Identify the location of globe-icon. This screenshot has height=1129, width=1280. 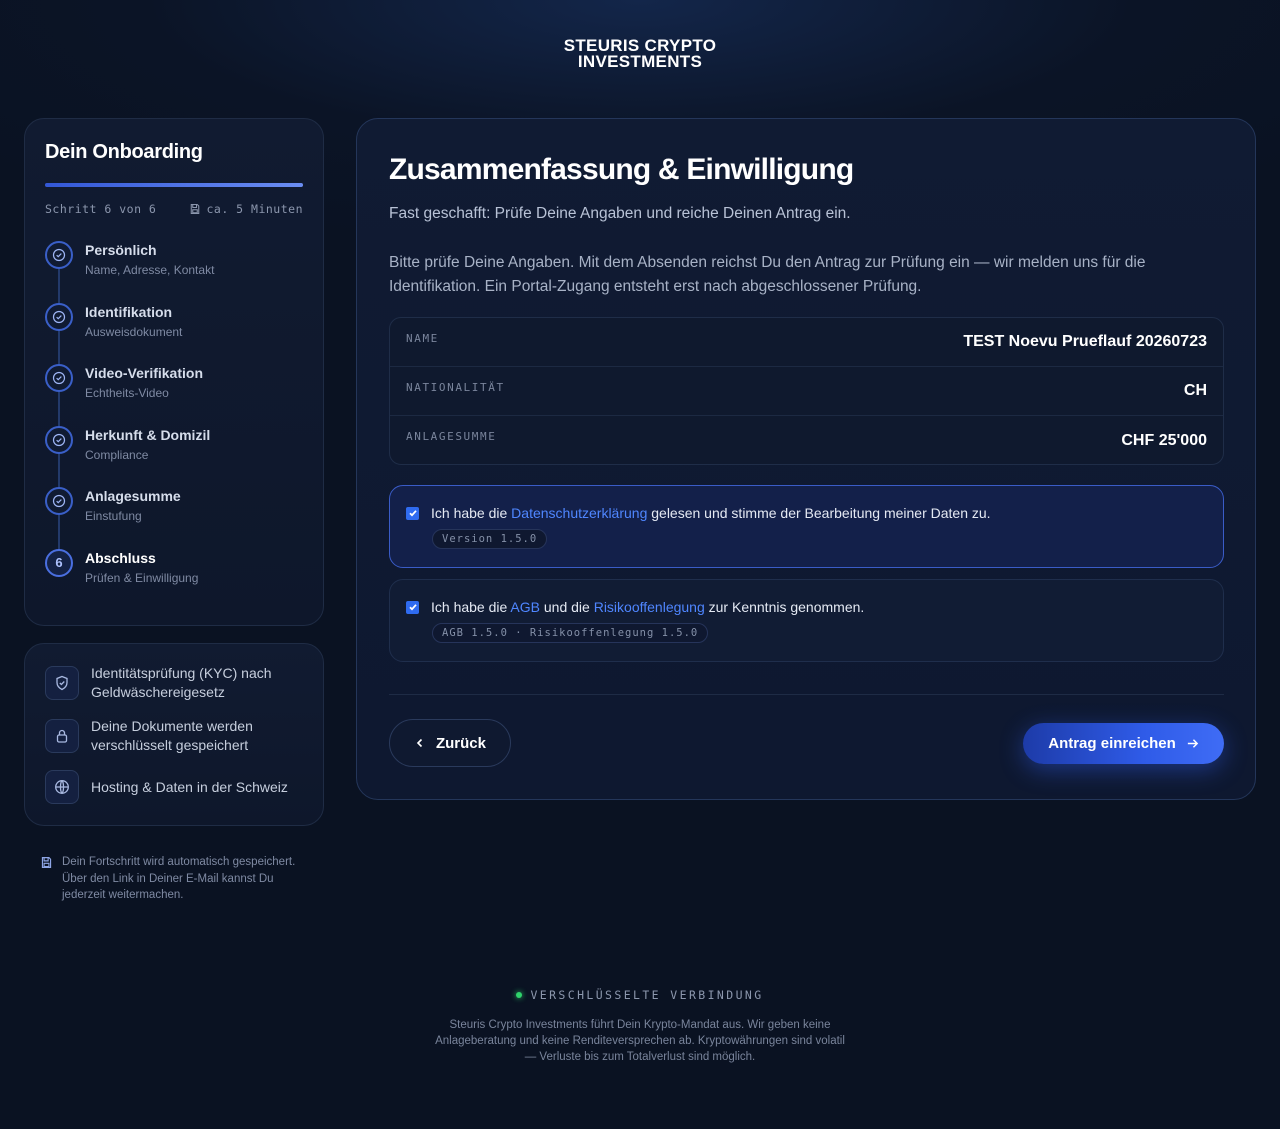
(62, 787).